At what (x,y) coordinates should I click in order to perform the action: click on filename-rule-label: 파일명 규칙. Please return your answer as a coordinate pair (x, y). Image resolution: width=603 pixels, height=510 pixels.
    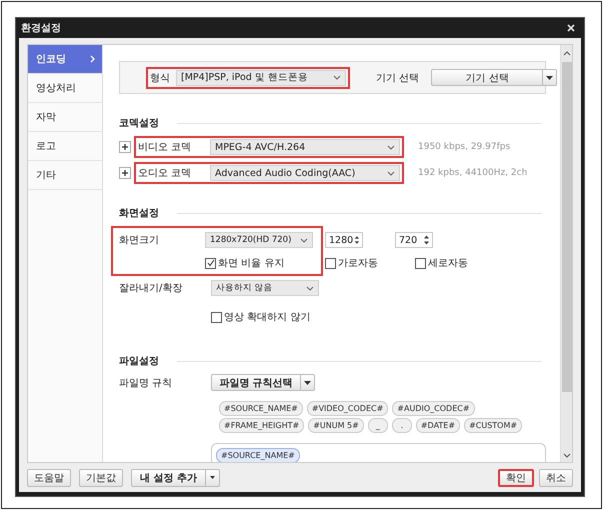
    Looking at the image, I should click on (146, 383).